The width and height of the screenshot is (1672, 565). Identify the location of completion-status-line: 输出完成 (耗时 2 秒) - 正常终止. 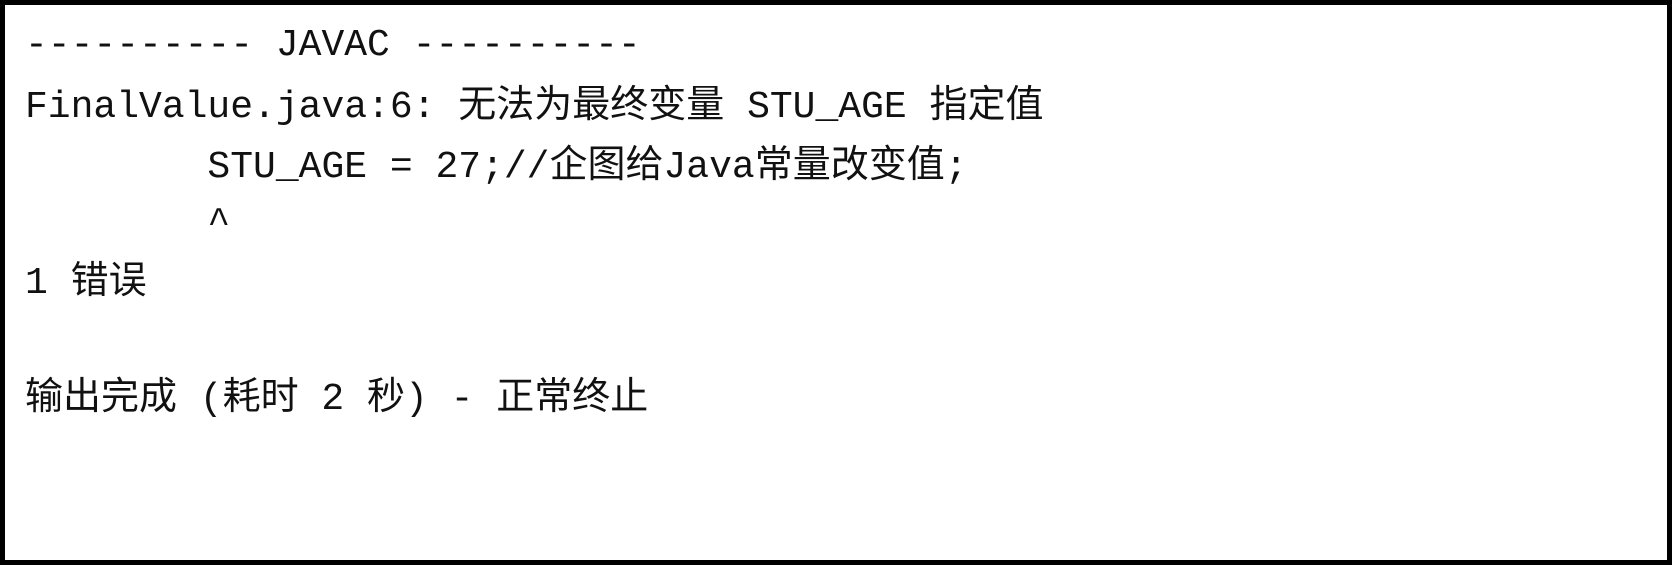
(337, 399).